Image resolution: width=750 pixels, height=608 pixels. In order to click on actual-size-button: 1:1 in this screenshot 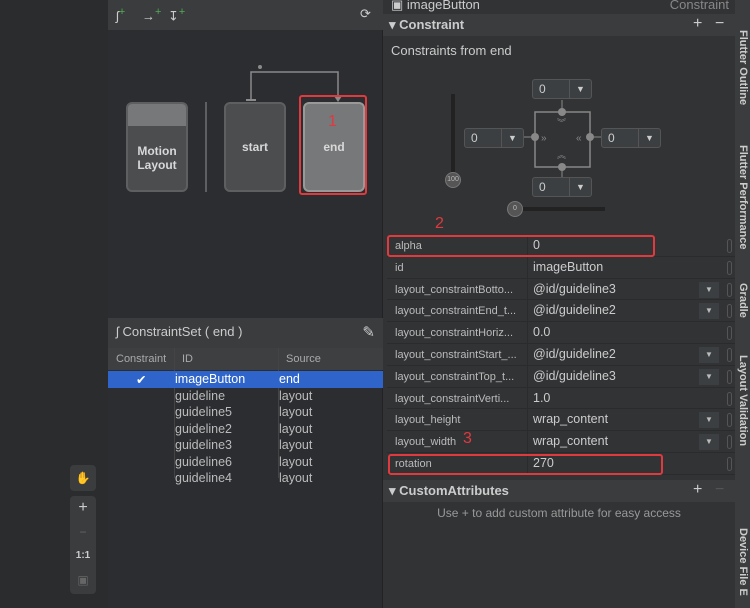, I will do `click(83, 556)`.